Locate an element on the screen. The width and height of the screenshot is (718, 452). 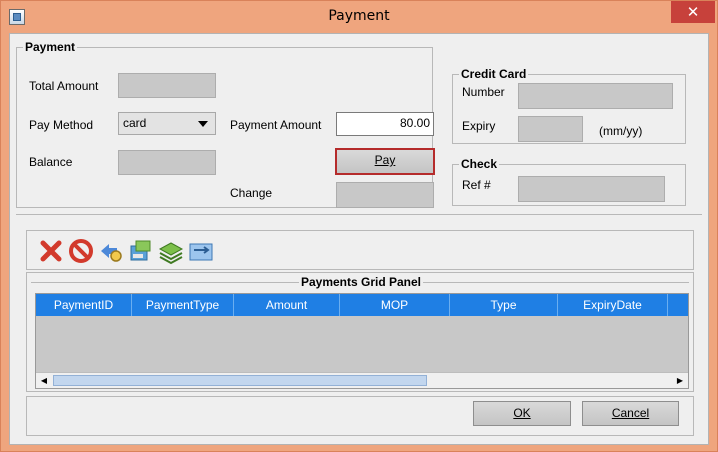
delete-button is located at coordinates (51, 251).